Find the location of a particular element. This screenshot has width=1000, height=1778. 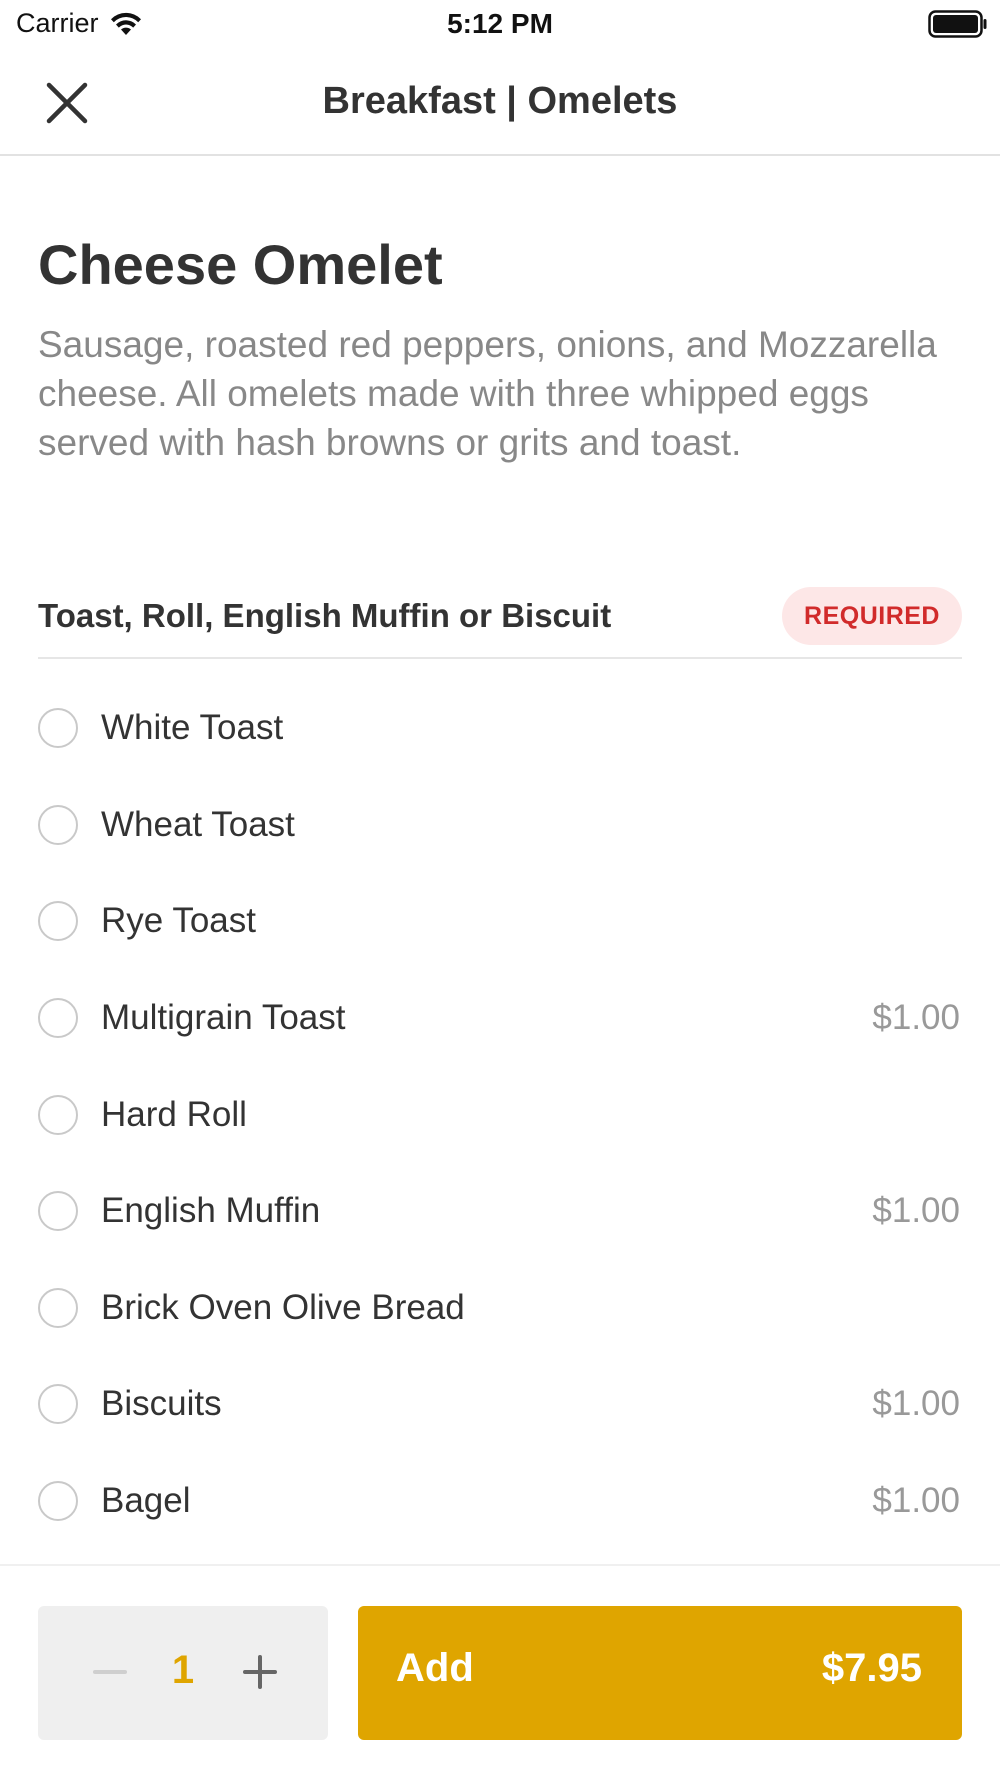

option-row: Biscuits $1.00 is located at coordinates (500, 1404).